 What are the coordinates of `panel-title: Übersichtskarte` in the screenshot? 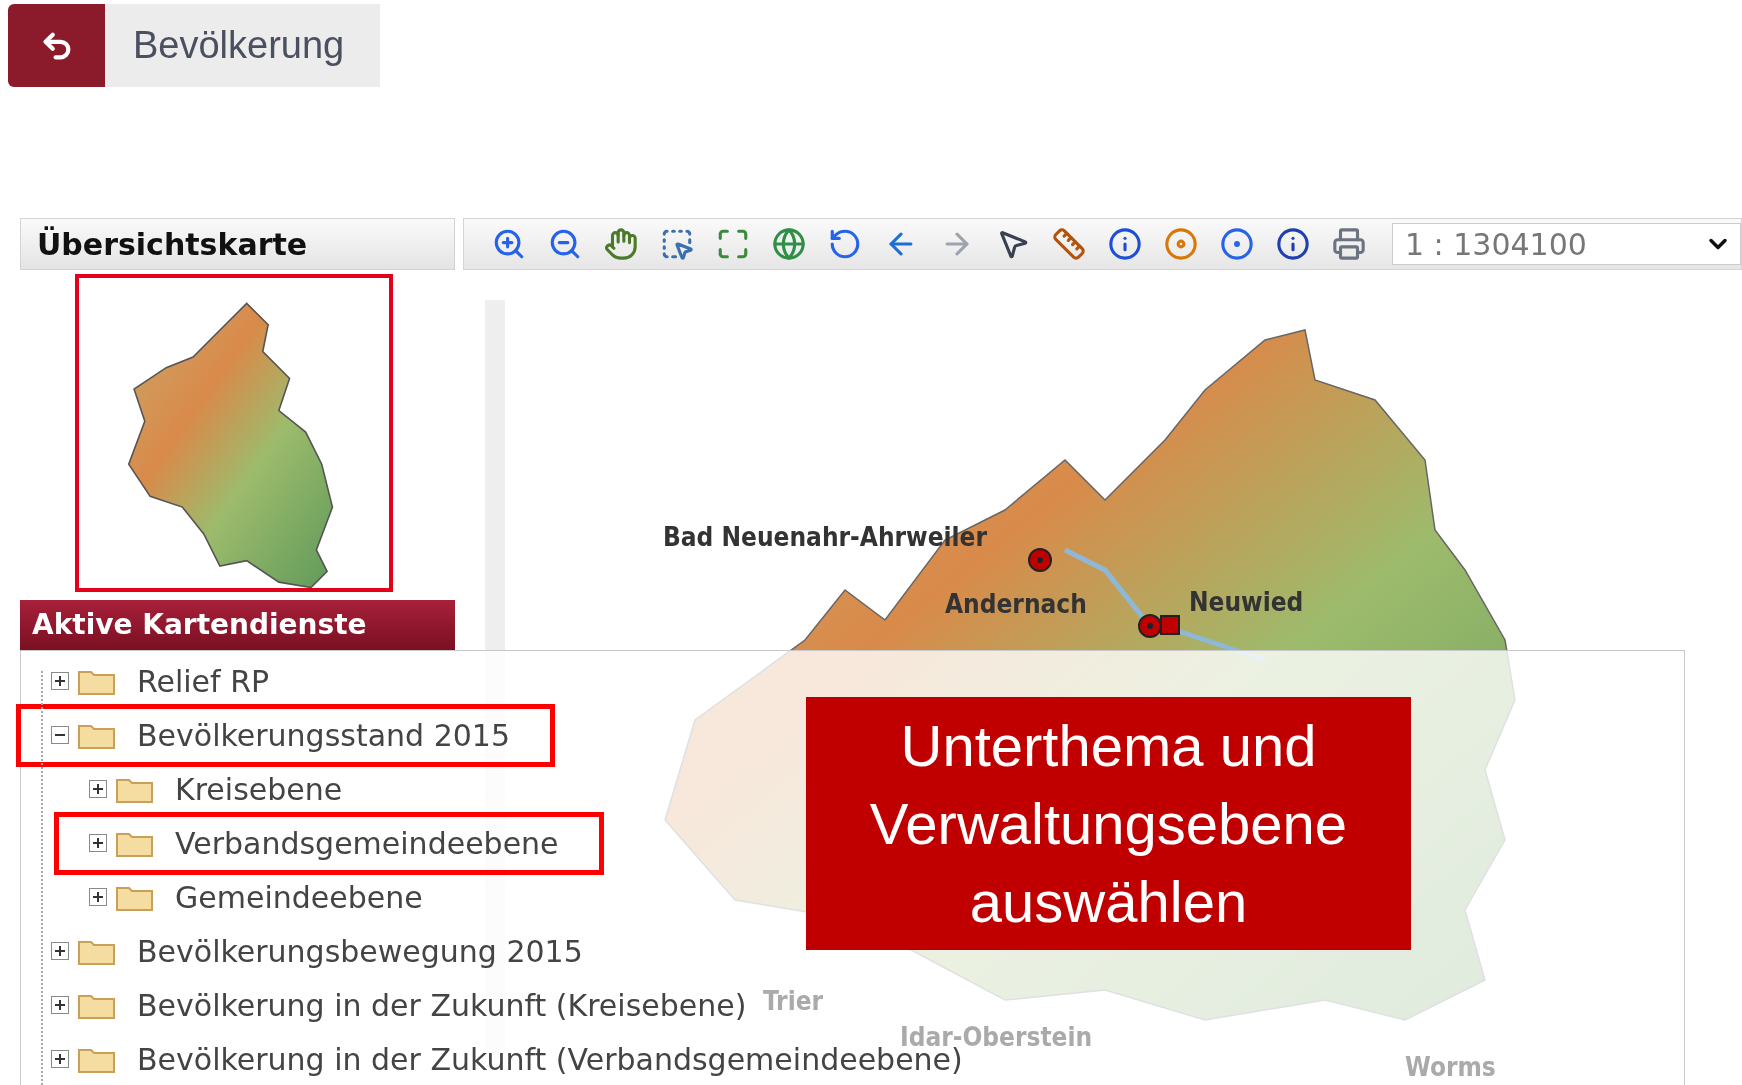 It's located at (172, 244).